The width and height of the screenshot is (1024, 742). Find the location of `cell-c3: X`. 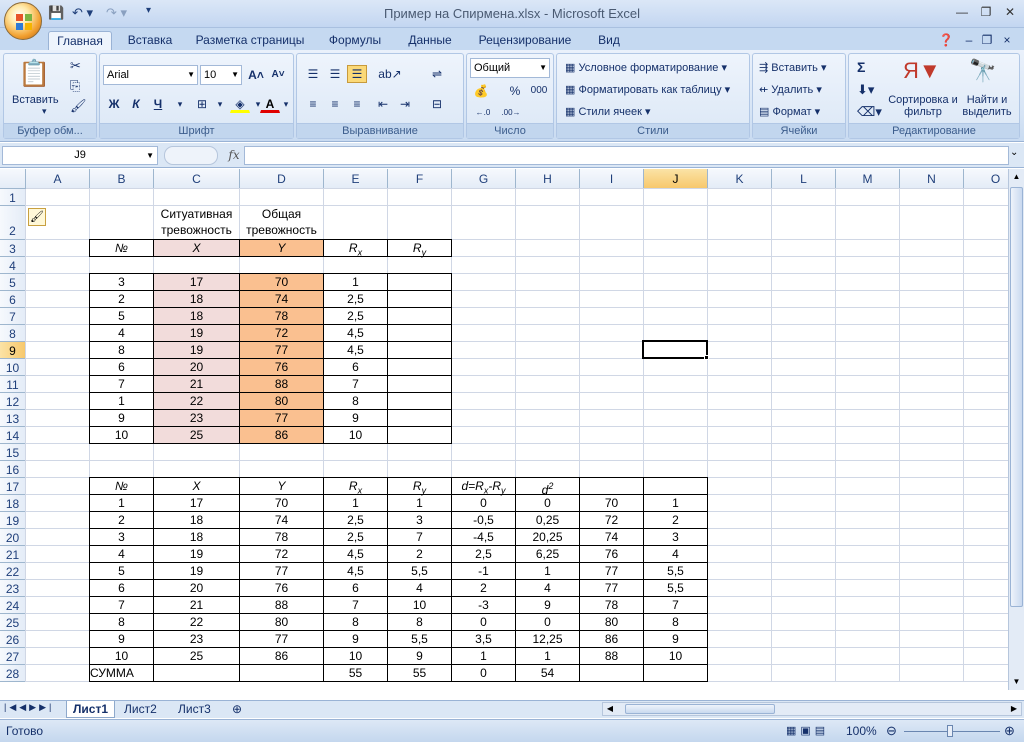

cell-c3: X is located at coordinates (196, 248).